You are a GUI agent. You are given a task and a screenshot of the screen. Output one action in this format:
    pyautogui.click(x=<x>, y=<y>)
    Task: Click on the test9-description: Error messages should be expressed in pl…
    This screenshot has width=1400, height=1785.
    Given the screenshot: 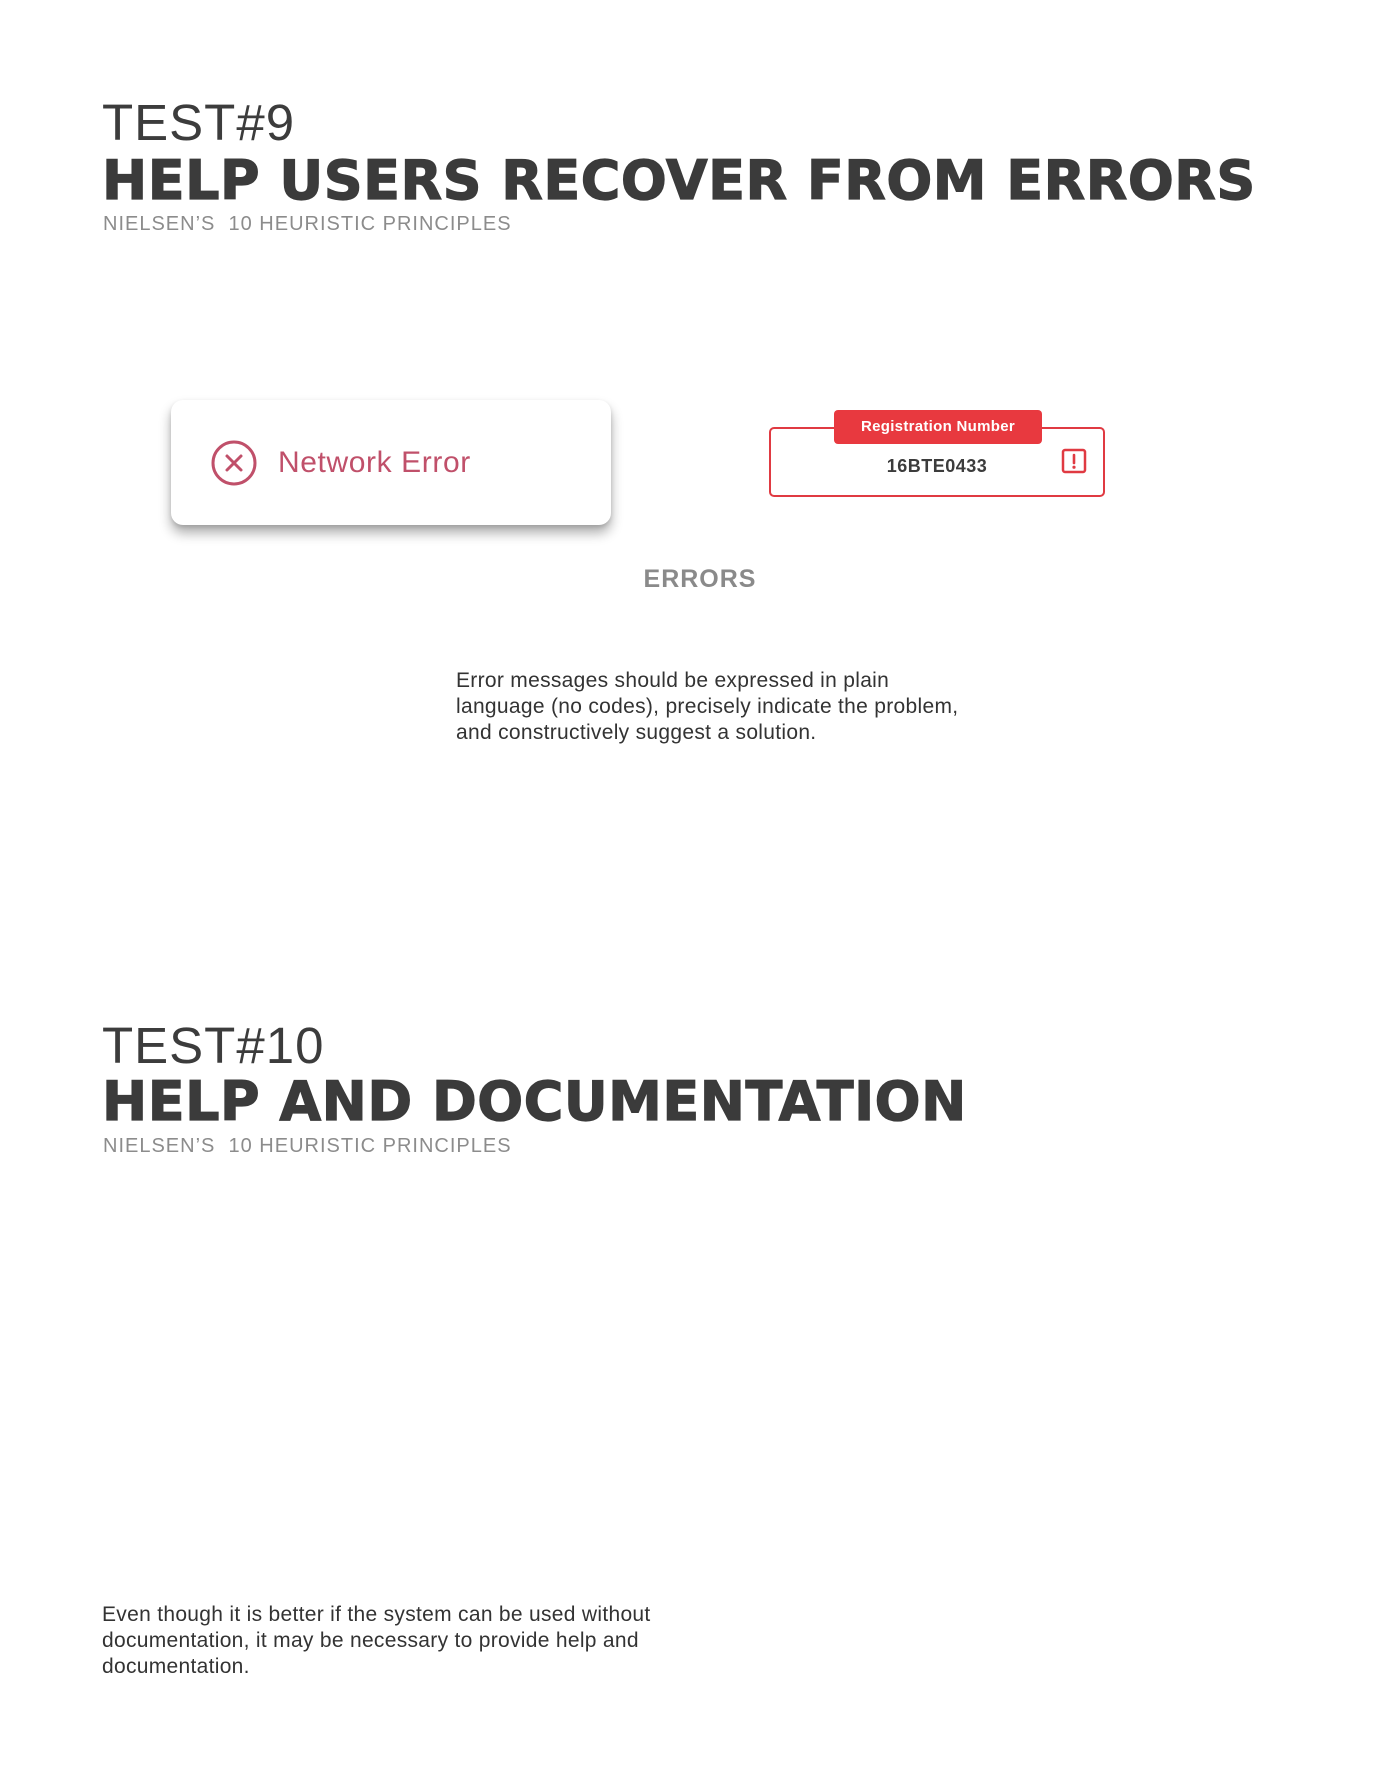 What is the action you would take?
    pyautogui.click(x=707, y=706)
    